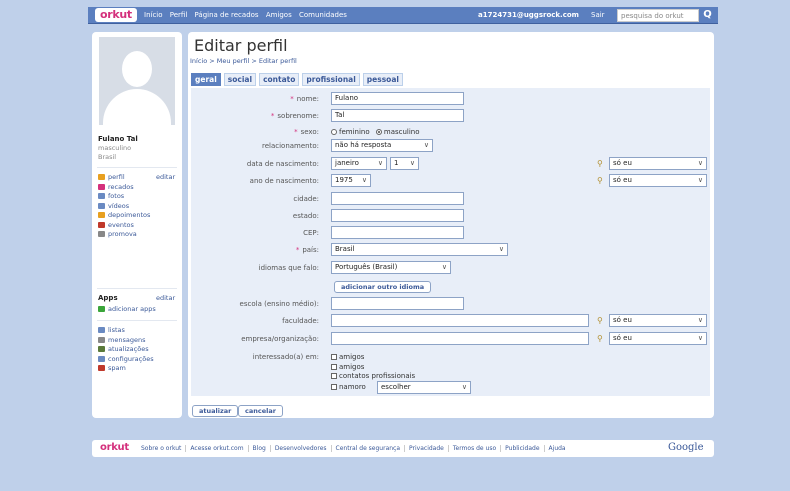  I want to click on sobrenome-field: Tal, so click(397, 115).